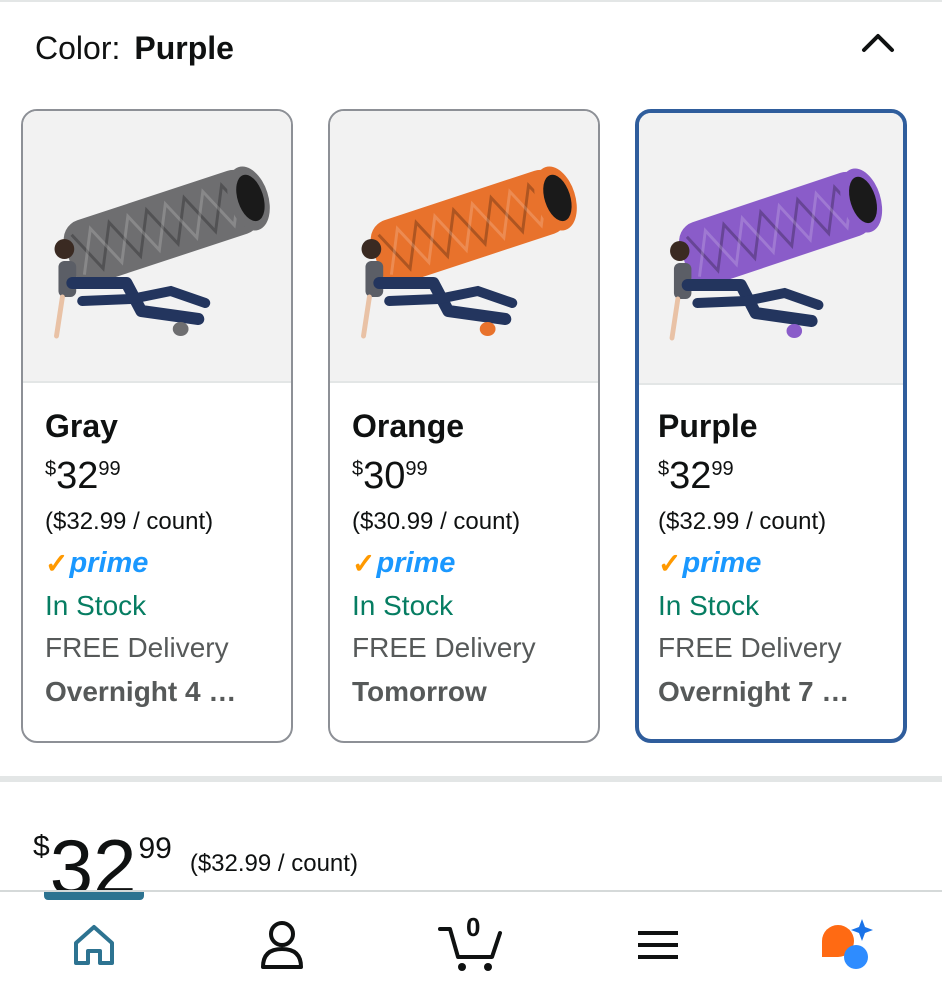 The height and width of the screenshot is (1002, 942). I want to click on account-icon, so click(282, 945).